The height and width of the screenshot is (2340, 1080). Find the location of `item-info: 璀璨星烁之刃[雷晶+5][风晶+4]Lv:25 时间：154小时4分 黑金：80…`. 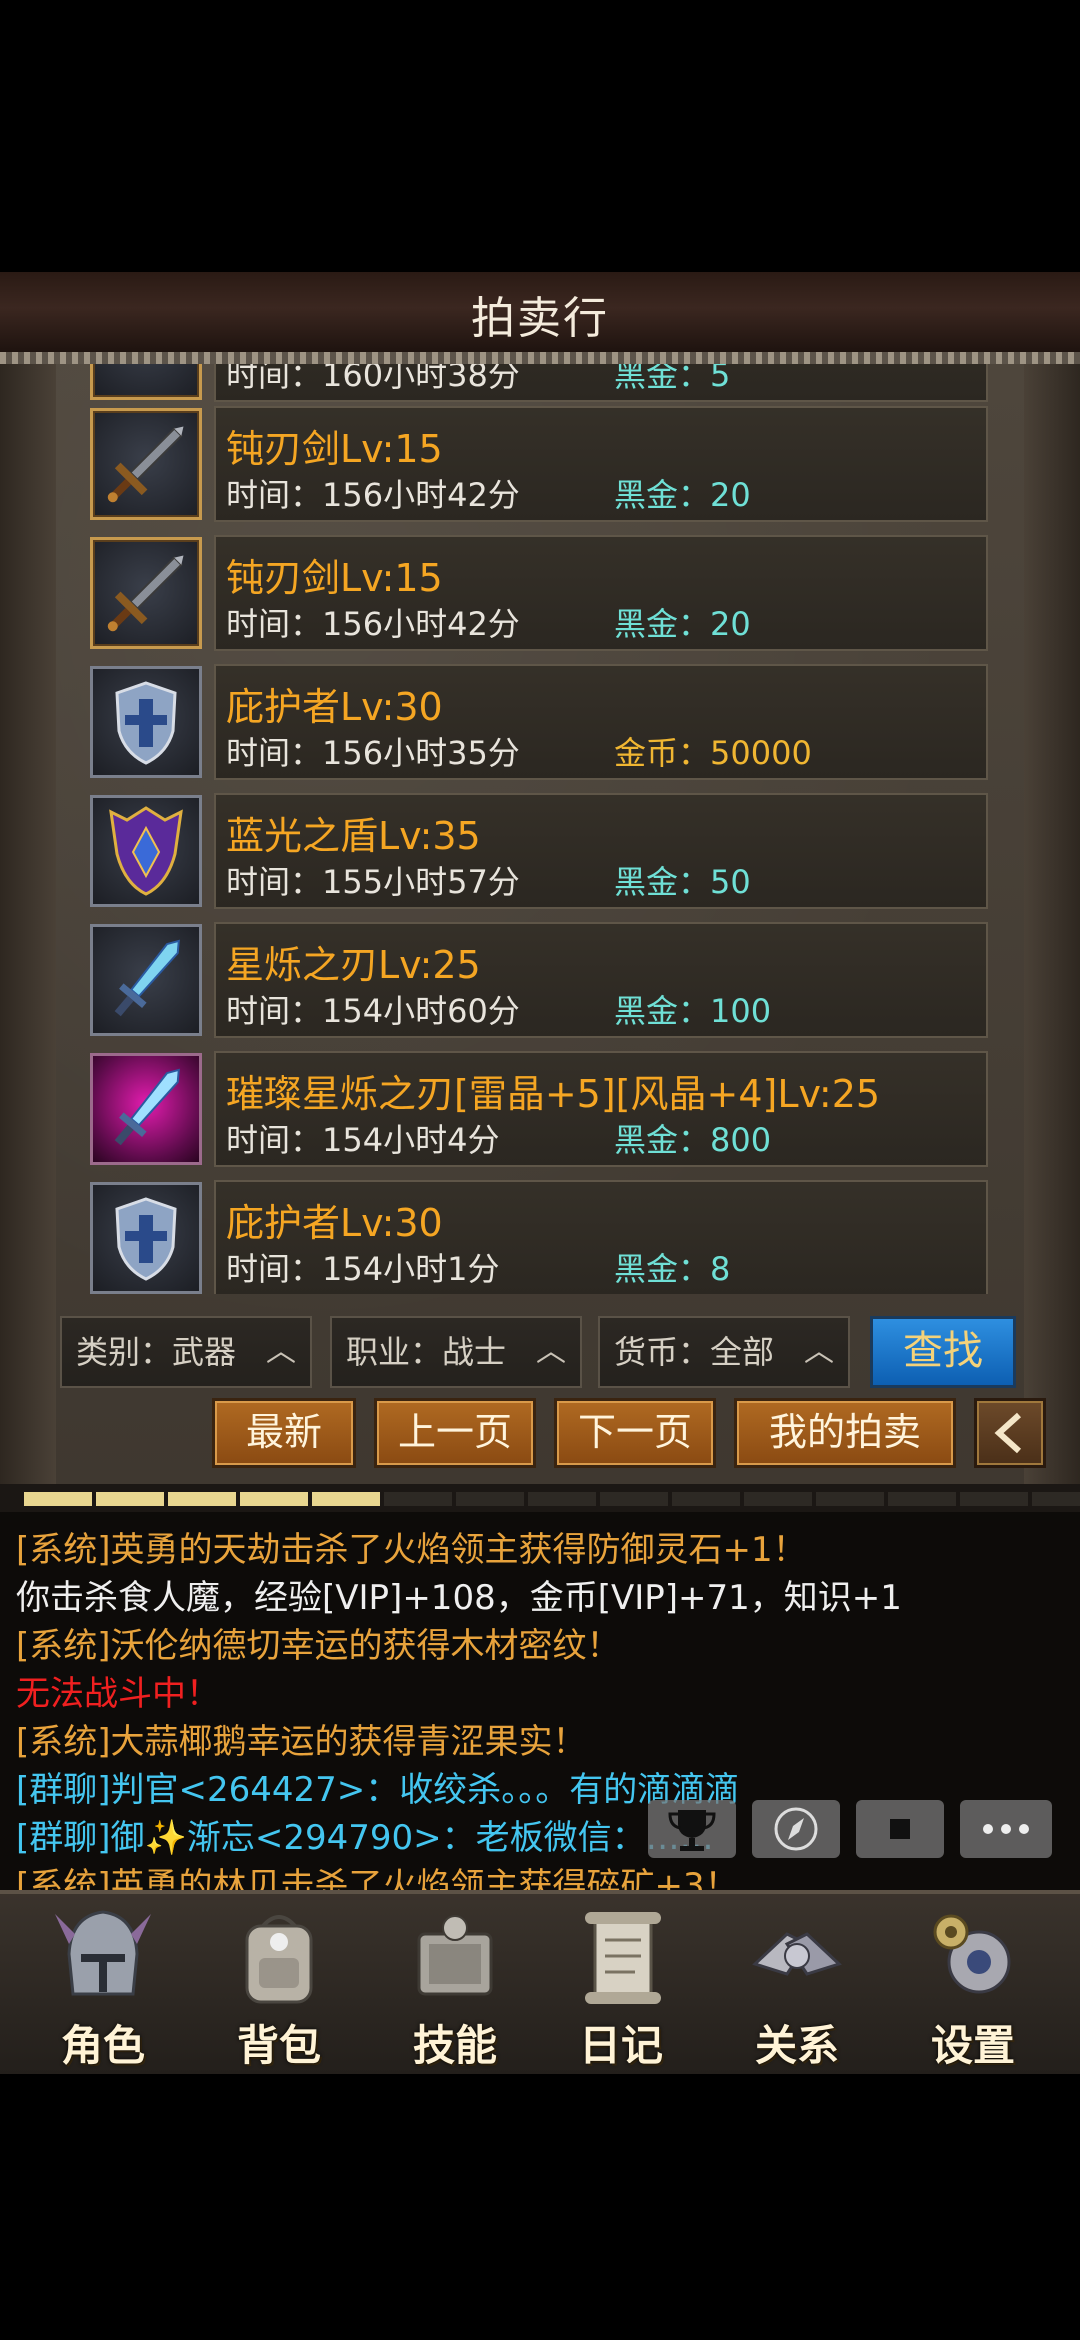

item-info: 璀璨星烁之刃[雷晶+5][风晶+4]Lv:25 时间：154小时4分 黑金：80… is located at coordinates (601, 1109).